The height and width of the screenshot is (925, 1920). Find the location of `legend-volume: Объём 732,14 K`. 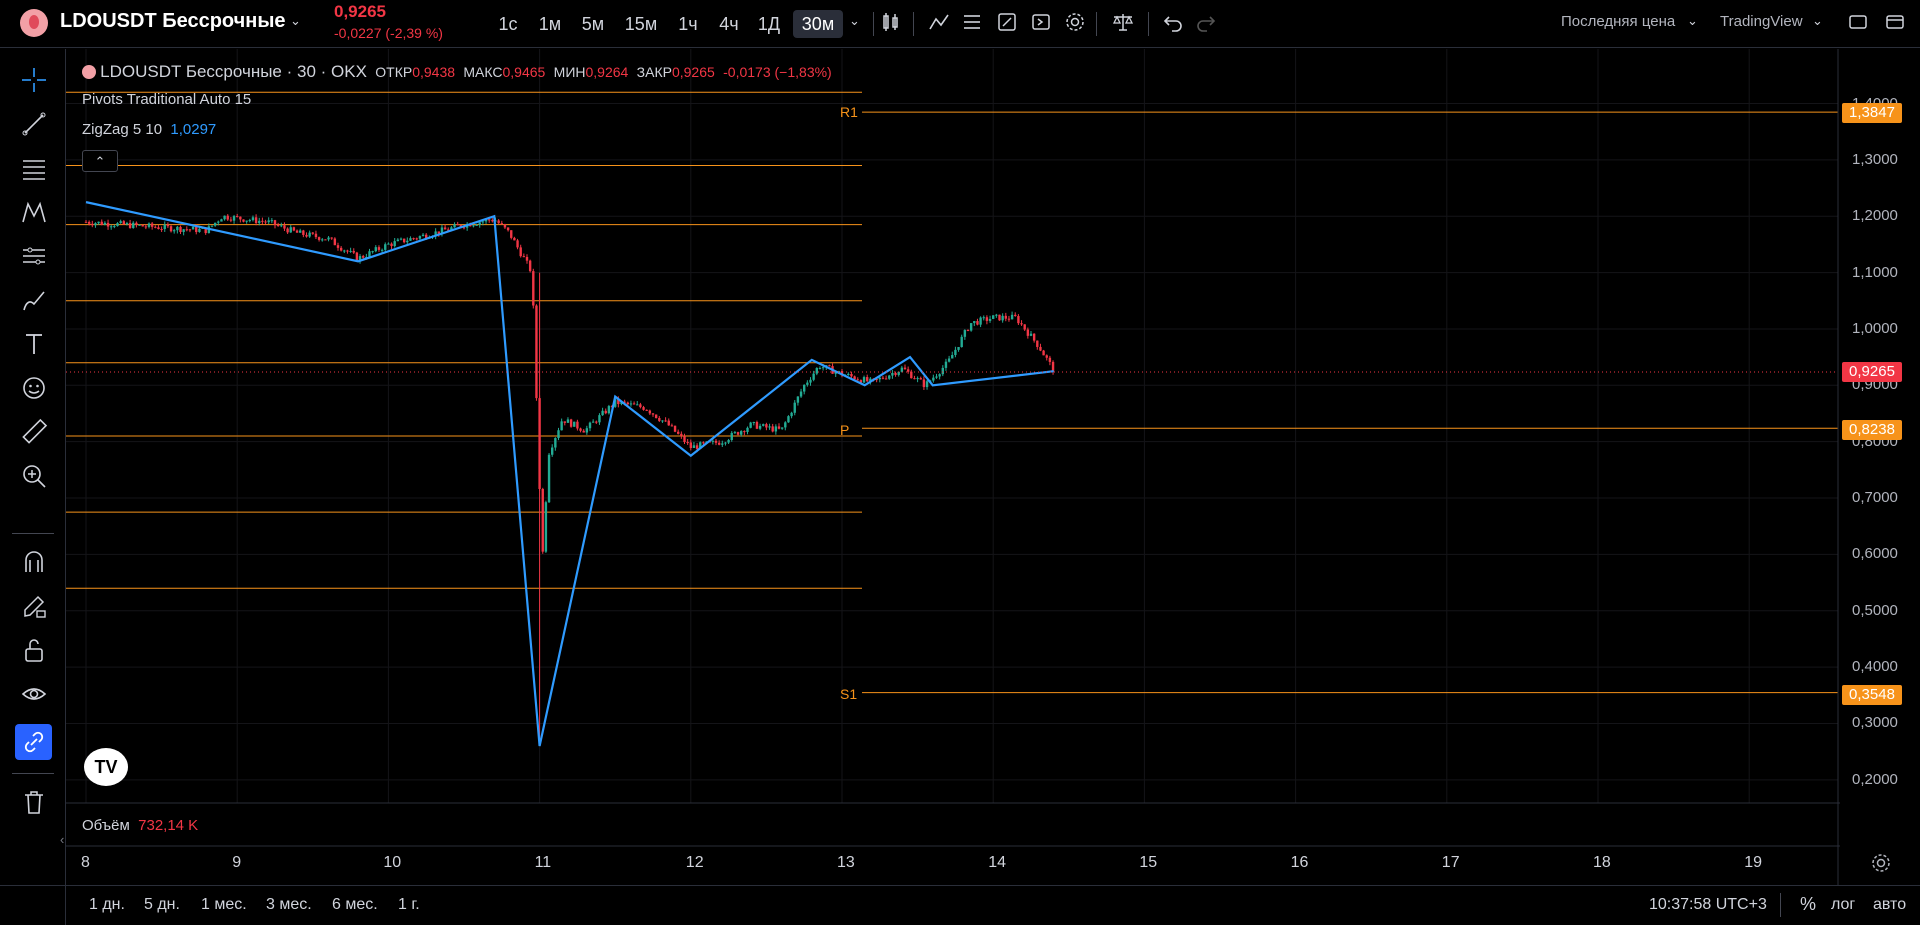

legend-volume: Объём 732,14 K is located at coordinates (140, 825).